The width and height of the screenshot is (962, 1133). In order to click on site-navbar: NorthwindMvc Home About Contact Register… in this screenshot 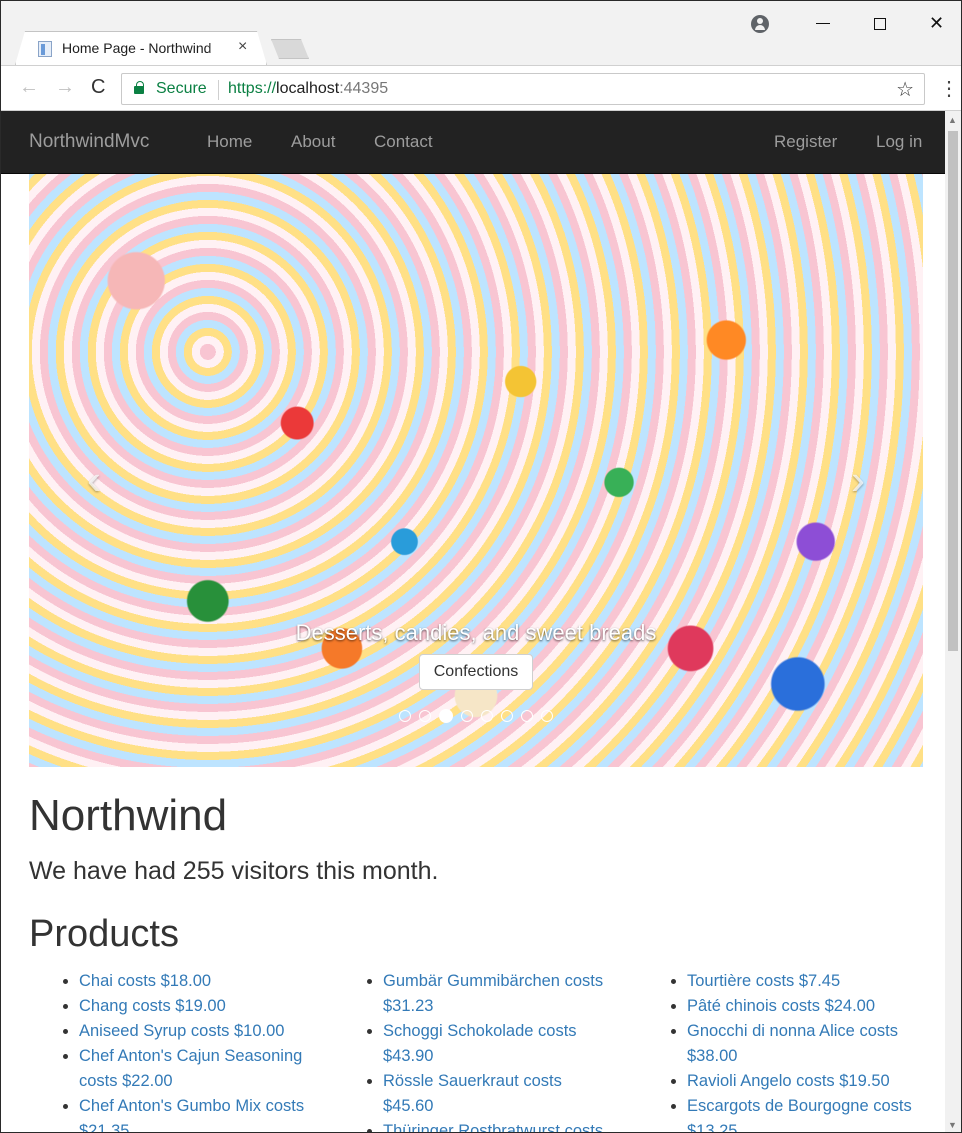, I will do `click(473, 142)`.